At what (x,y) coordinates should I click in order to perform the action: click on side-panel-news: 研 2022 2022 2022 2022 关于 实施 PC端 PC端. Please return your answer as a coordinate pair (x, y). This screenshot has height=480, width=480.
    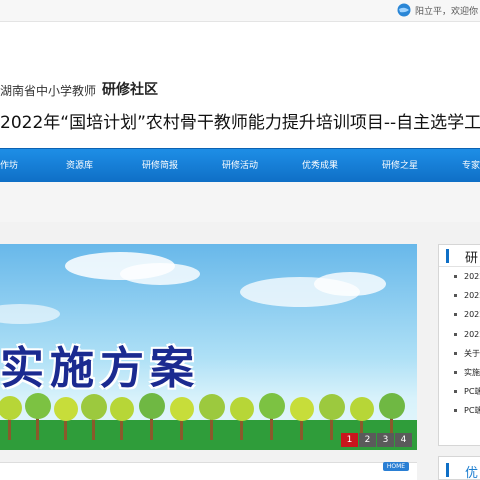
    Looking at the image, I should click on (459, 345).